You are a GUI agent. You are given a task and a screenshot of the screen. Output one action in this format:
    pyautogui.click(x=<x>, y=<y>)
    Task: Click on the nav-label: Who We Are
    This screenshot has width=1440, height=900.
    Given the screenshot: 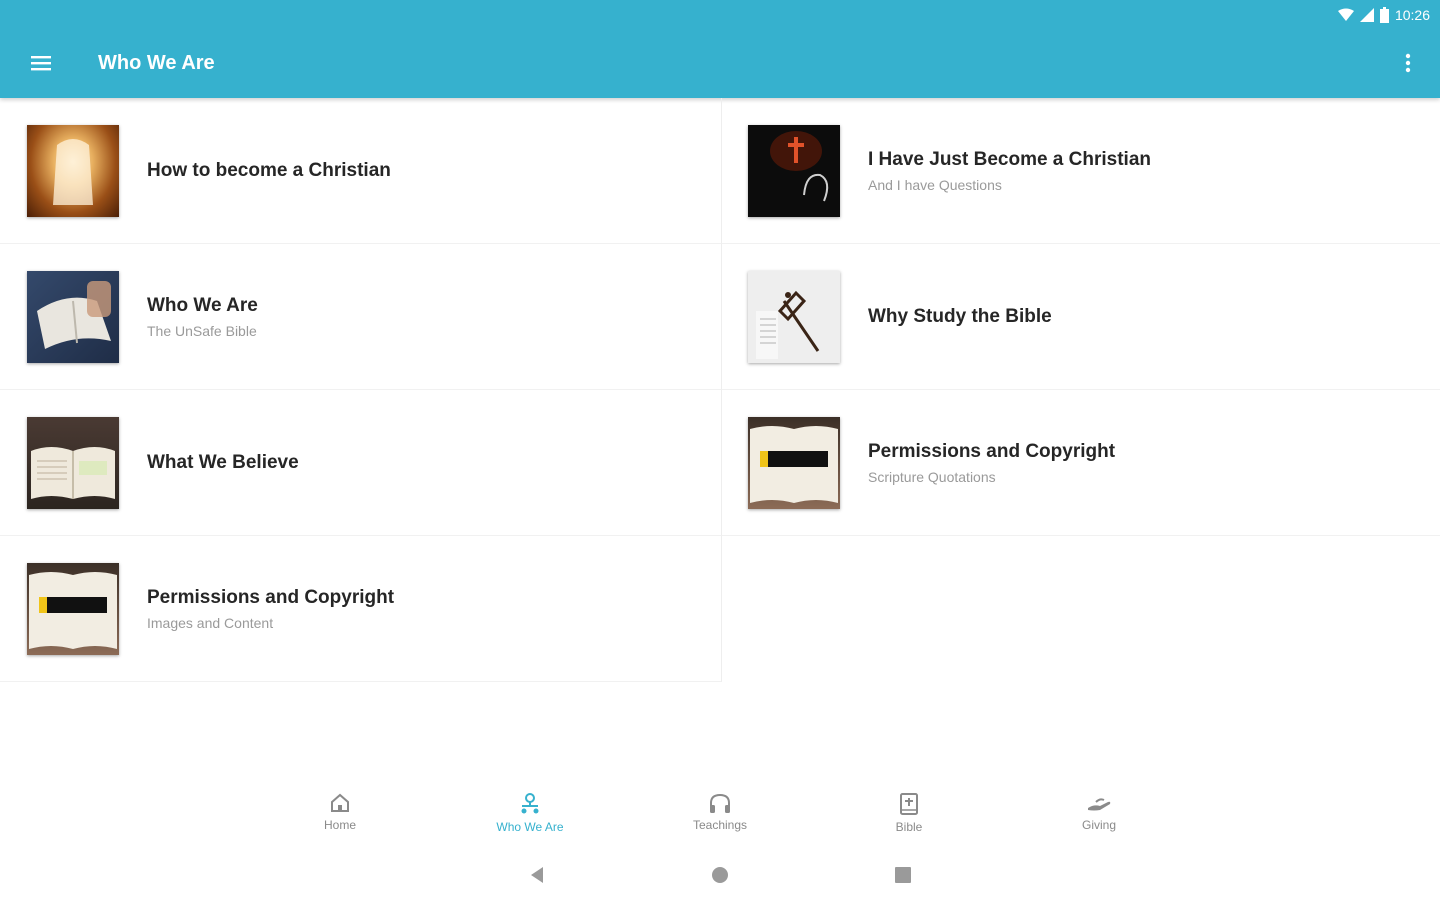 What is the action you would take?
    pyautogui.click(x=530, y=827)
    